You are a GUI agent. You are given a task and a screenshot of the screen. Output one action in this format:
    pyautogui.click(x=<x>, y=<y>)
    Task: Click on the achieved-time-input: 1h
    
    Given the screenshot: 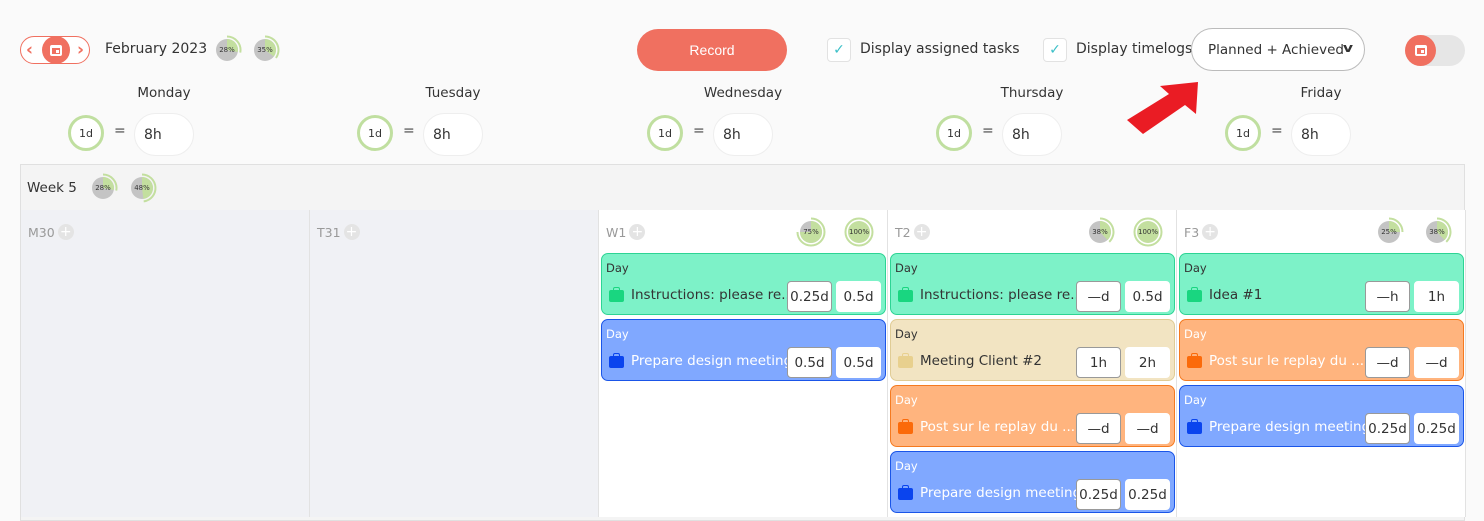 What is the action you would take?
    pyautogui.click(x=1436, y=296)
    